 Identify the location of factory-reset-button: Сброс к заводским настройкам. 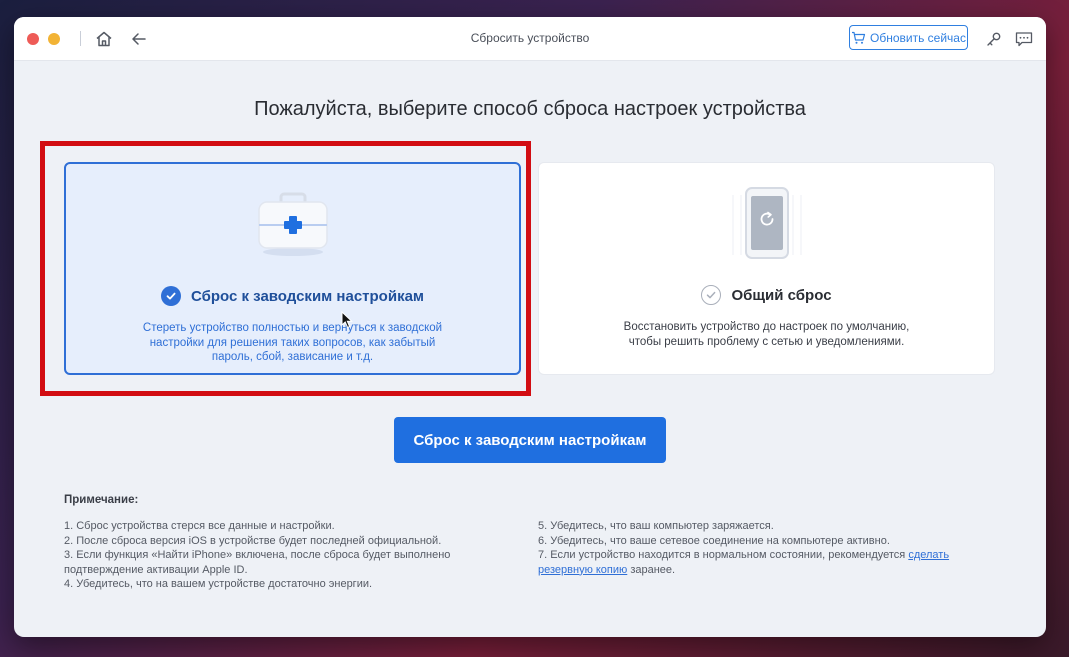
(530, 440).